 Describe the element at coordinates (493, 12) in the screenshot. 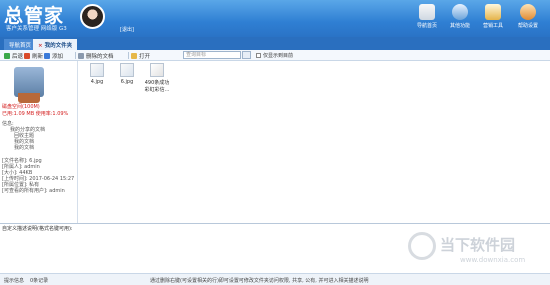

I see `wand-icon` at that location.